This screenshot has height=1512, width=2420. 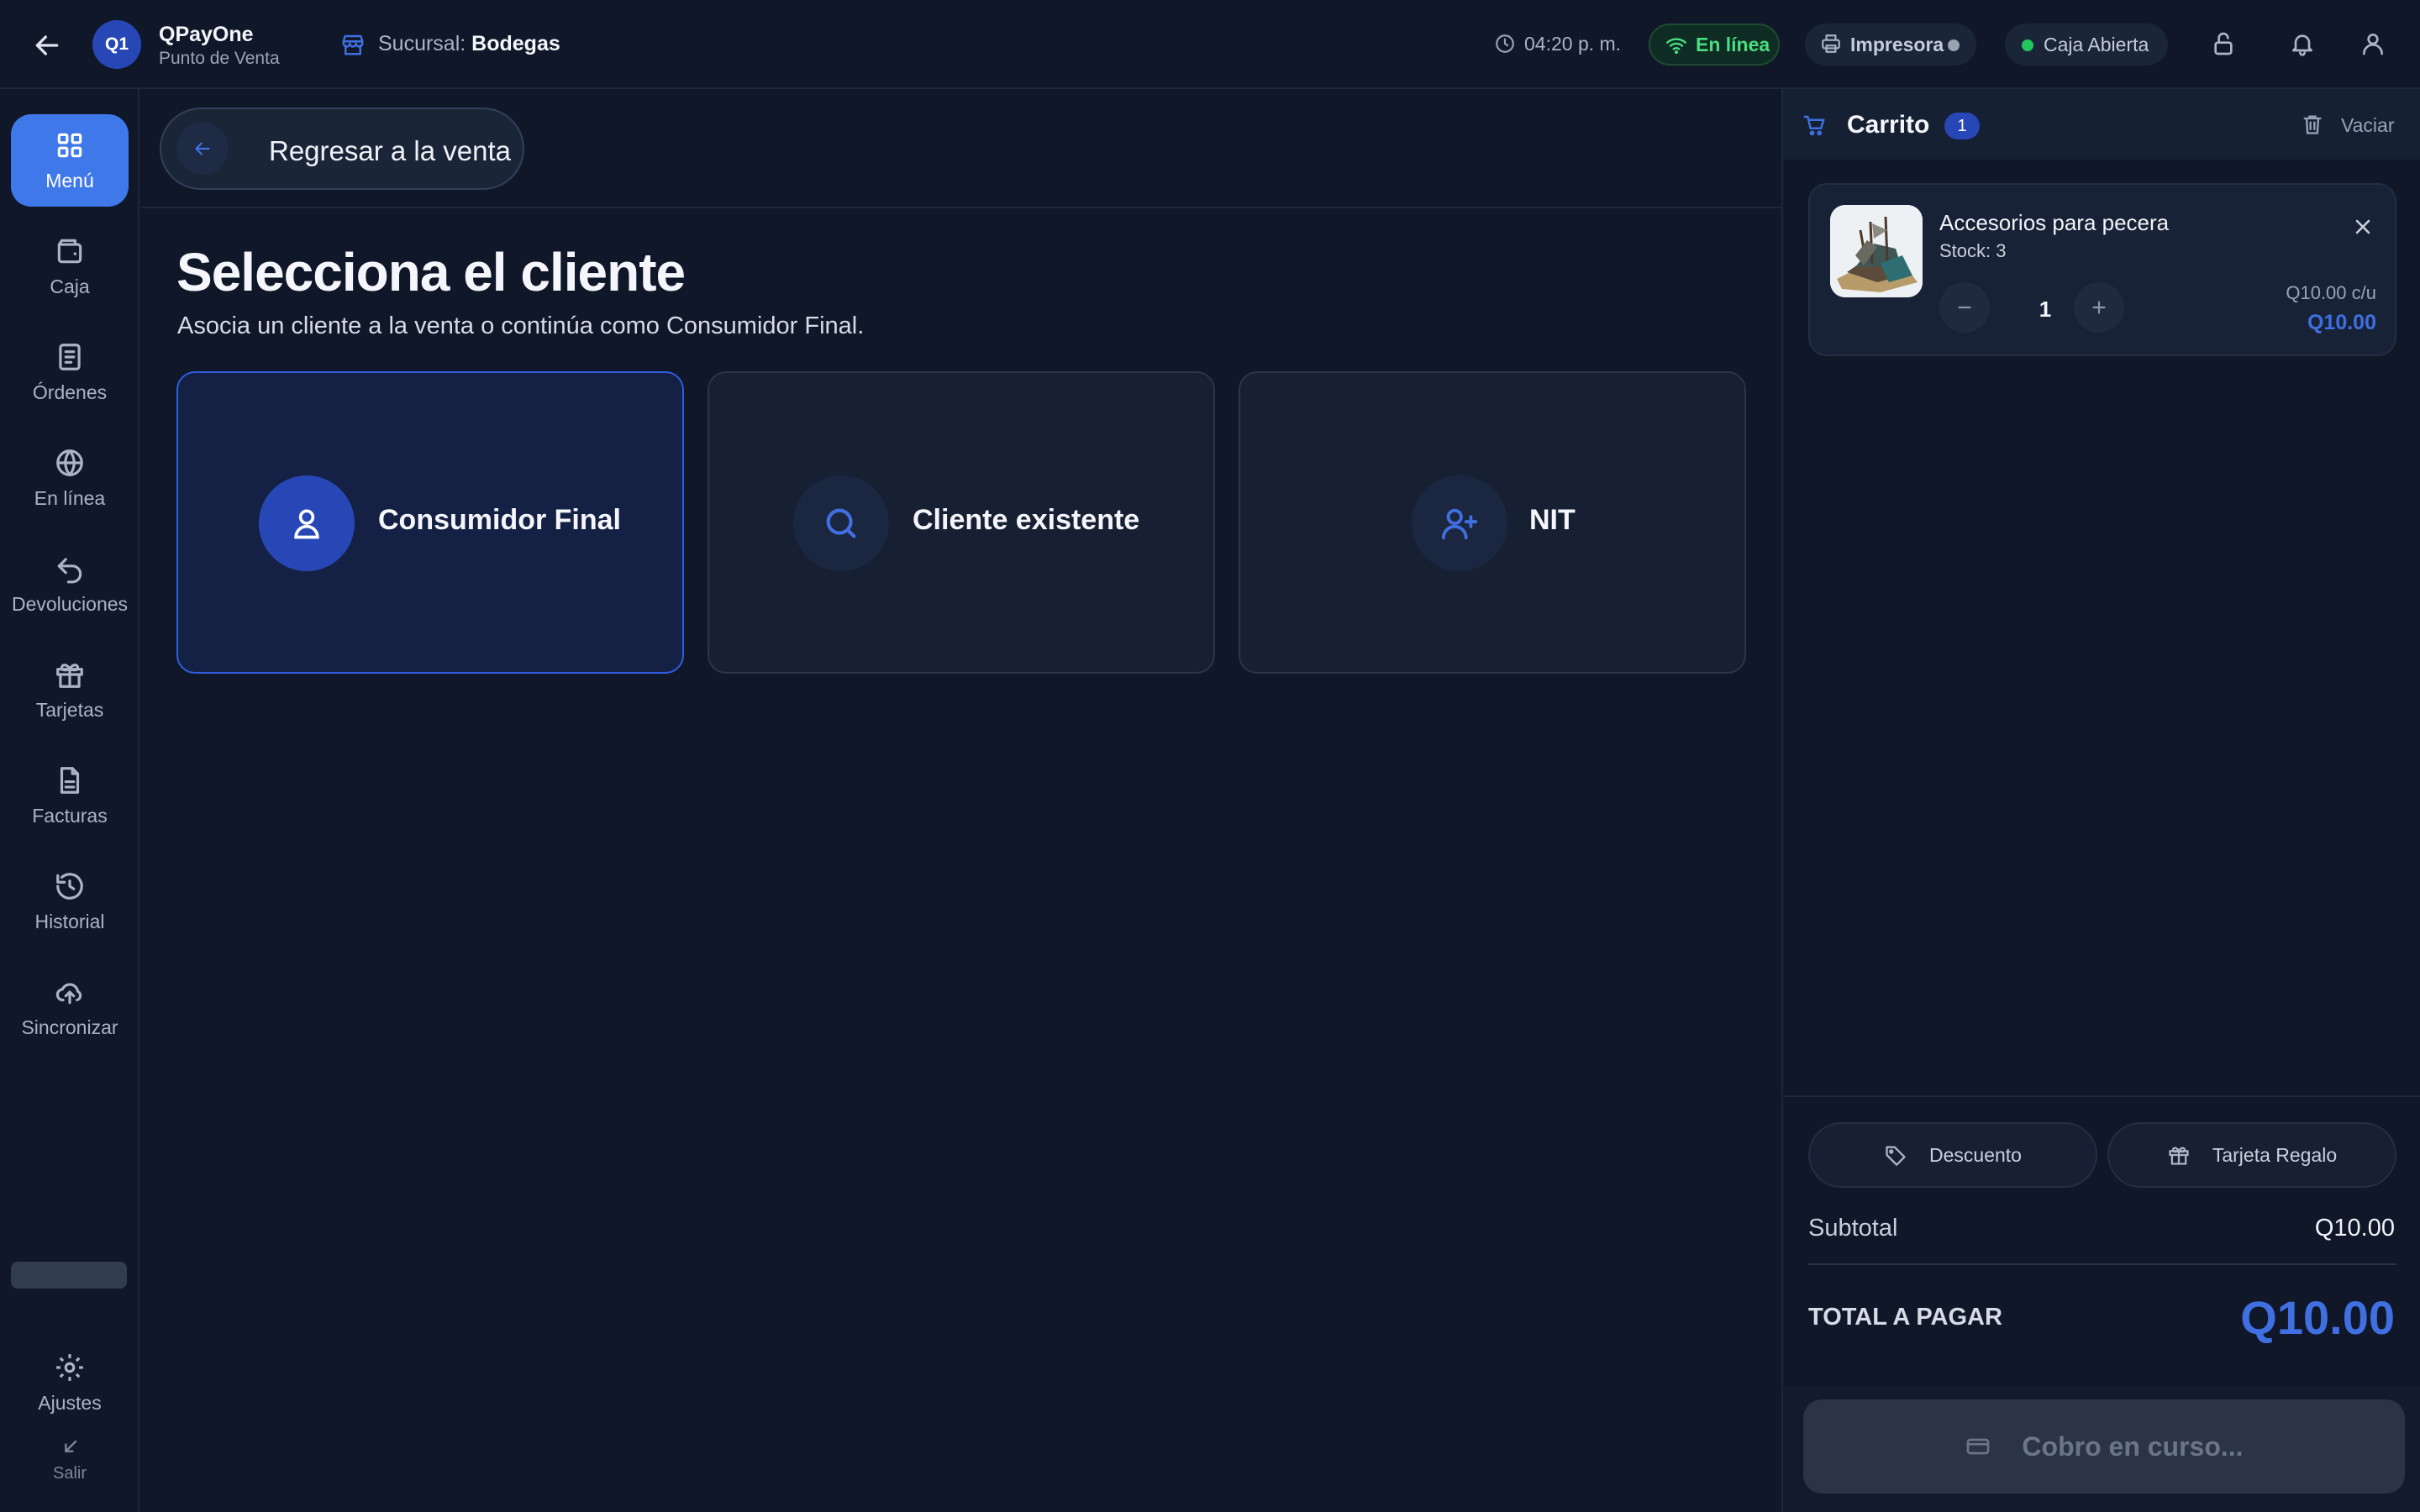 What do you see at coordinates (1973, 250) in the screenshot?
I see `cart-item-stock: Stock: 3` at bounding box center [1973, 250].